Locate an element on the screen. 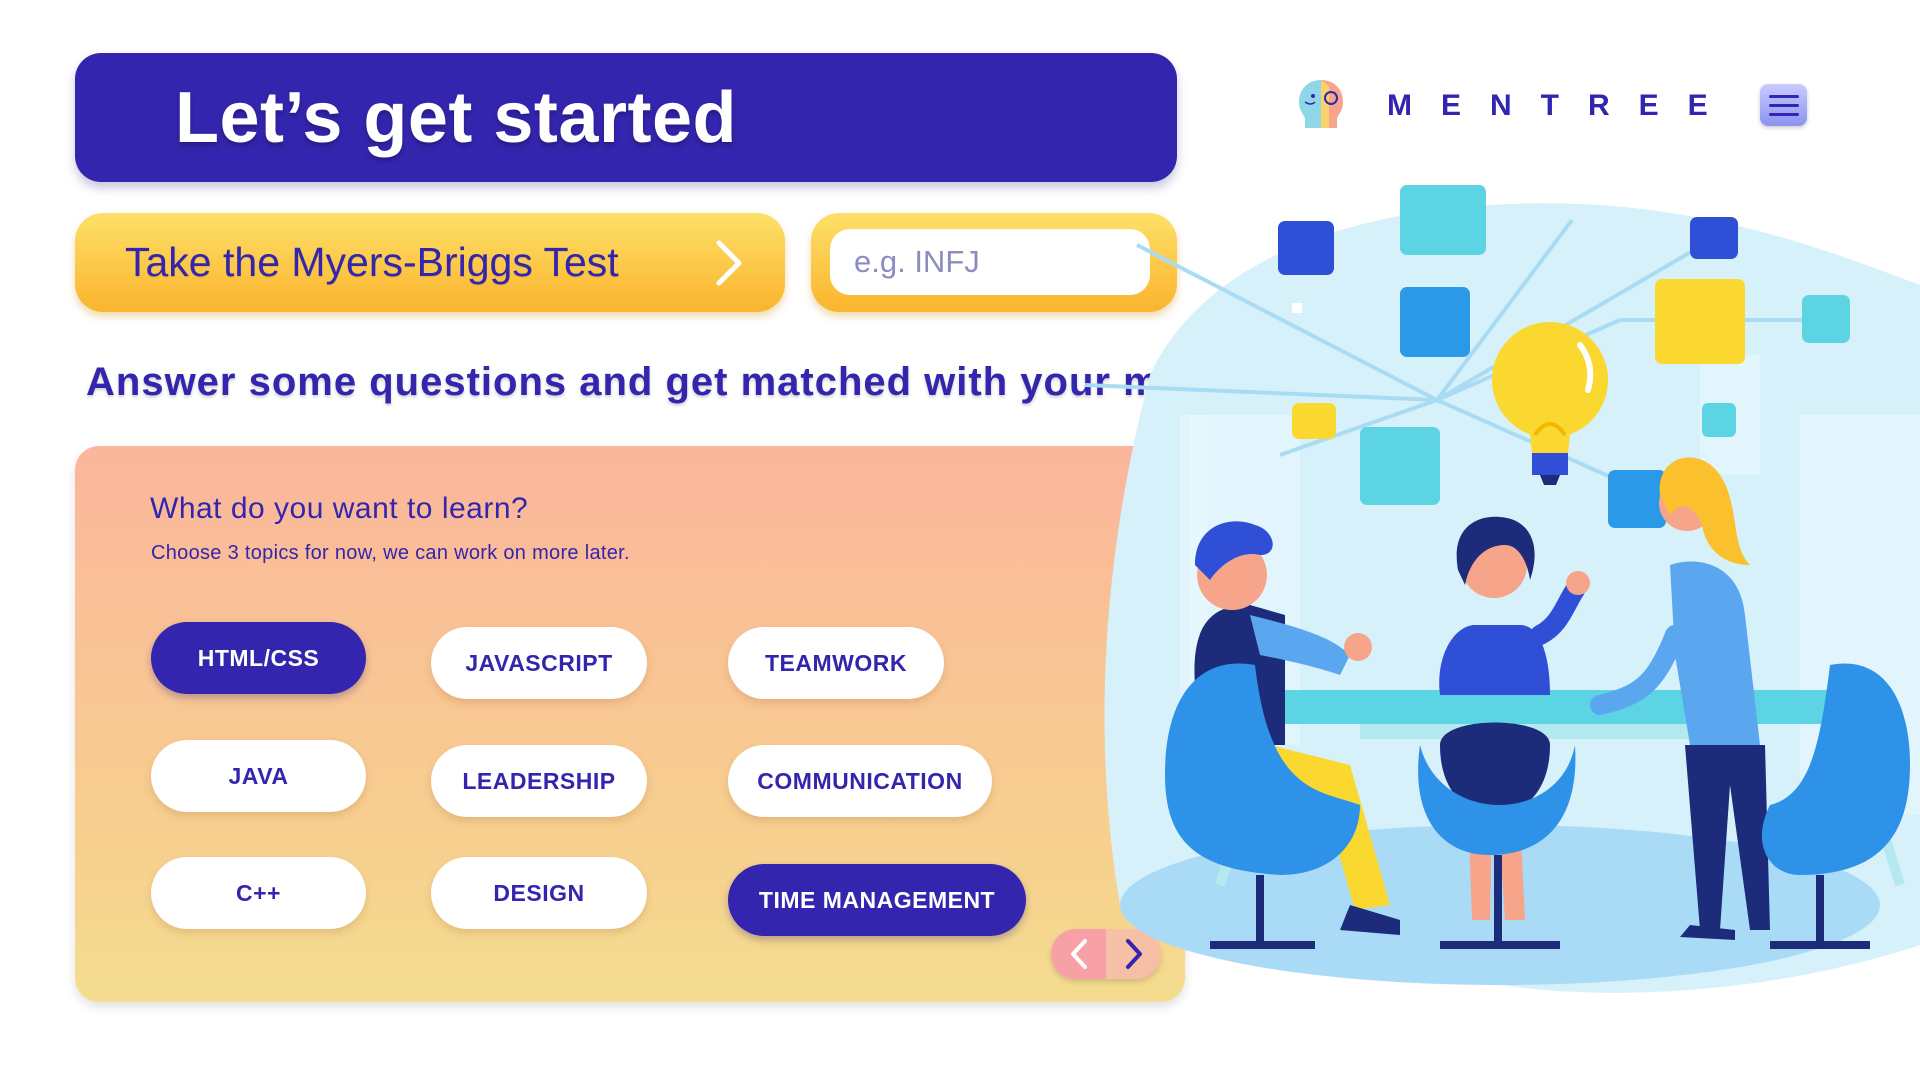  hamburger-menu-icon is located at coordinates (1783, 105).